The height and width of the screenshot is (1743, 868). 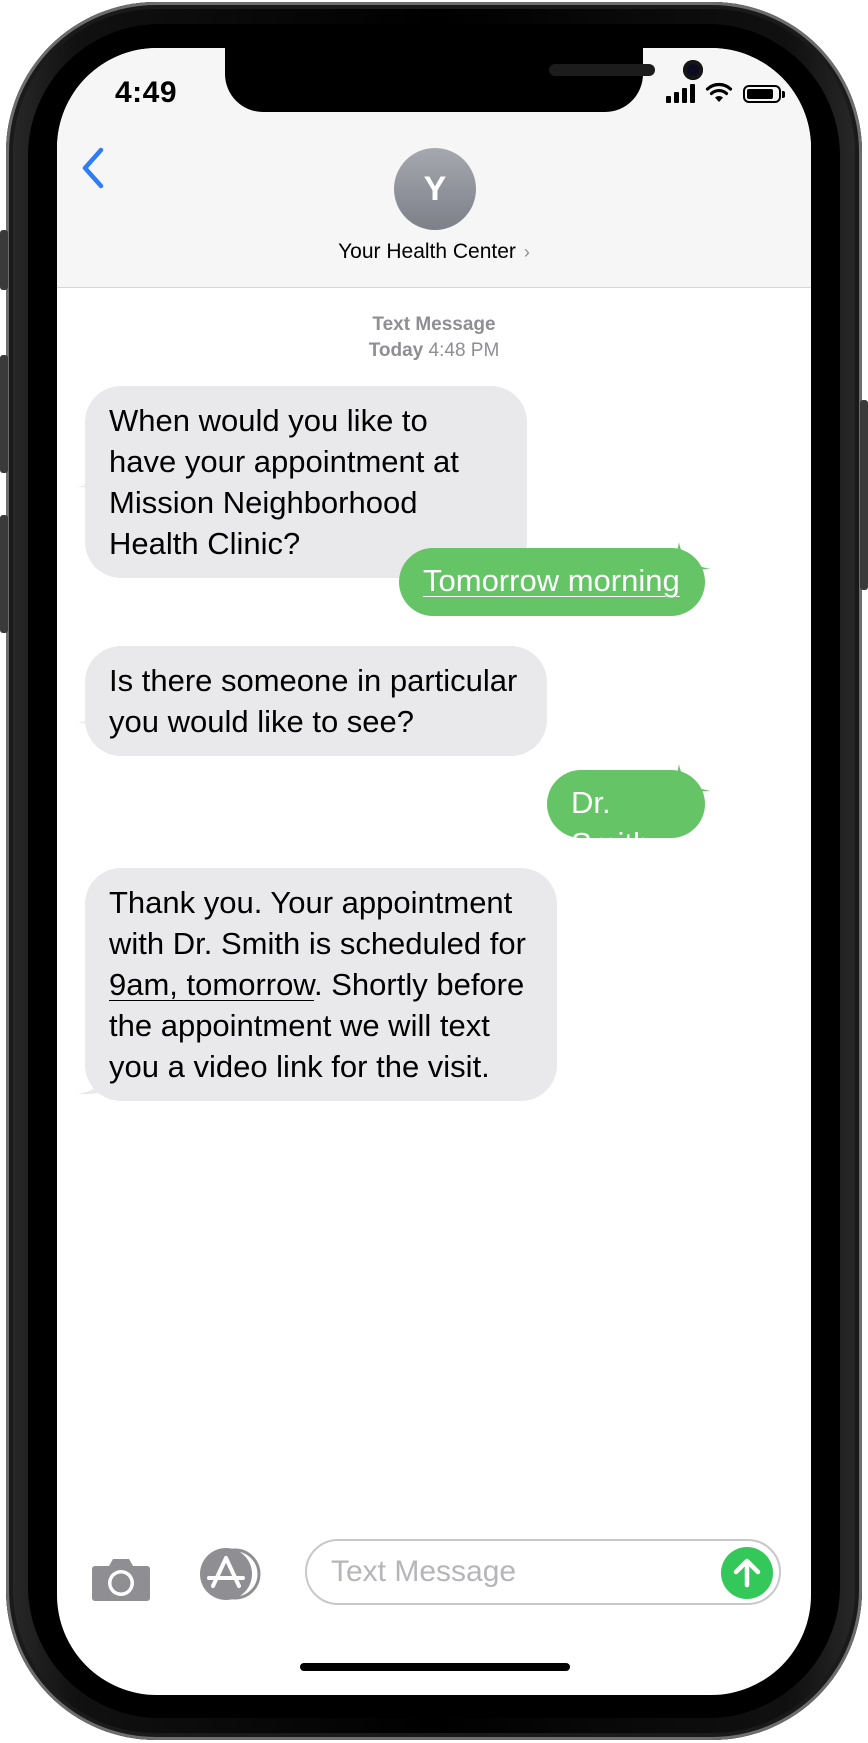 I want to click on app-store-icon, so click(x=230, y=1574).